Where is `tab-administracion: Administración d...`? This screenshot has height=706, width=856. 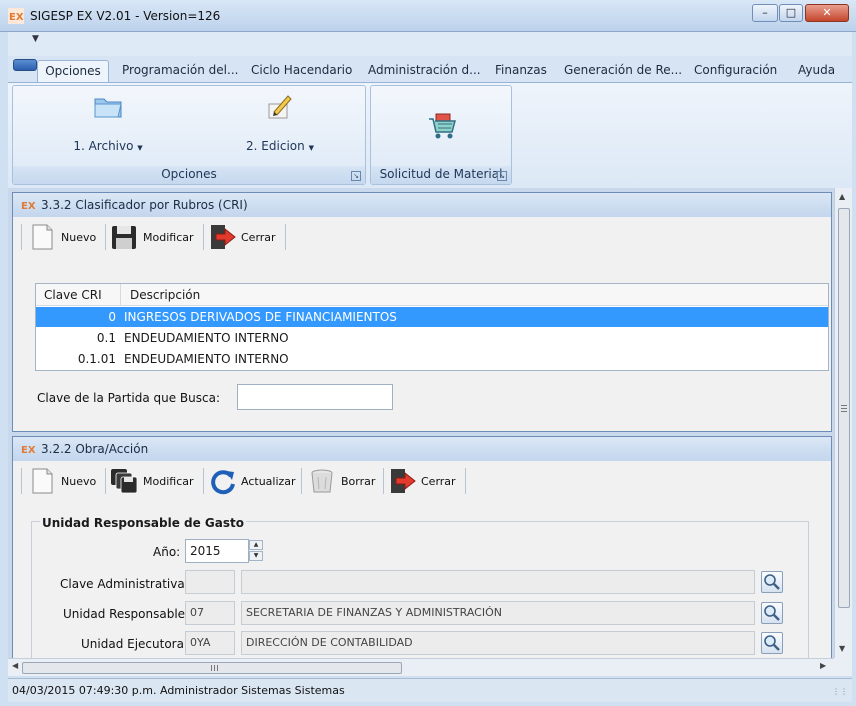
tab-administracion: Administración d... is located at coordinates (424, 71).